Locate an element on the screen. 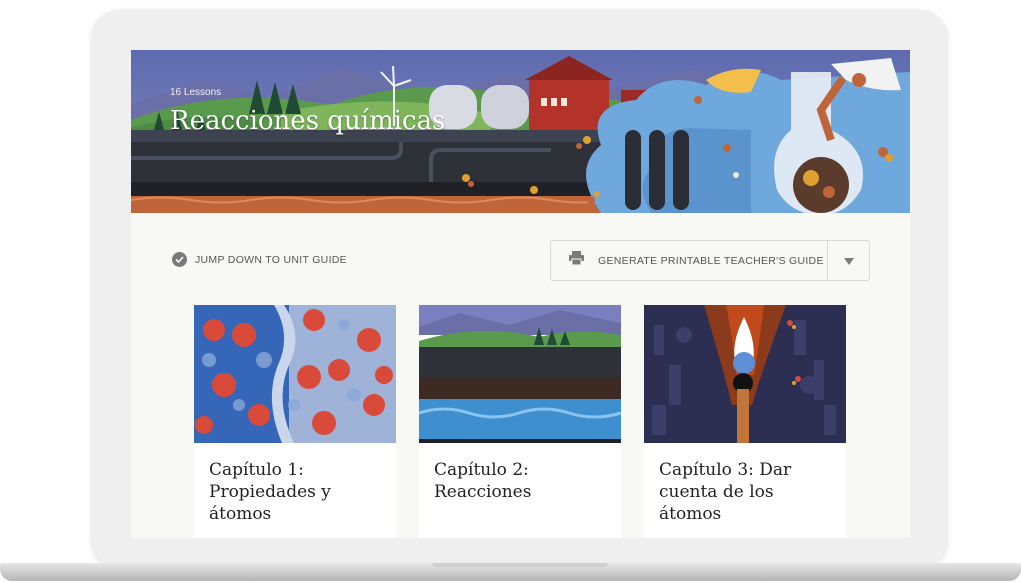 Image resolution: width=1021 pixels, height=583 pixels. chapter-card-2: Capítulo 2: Reacciones is located at coordinates (520, 421).